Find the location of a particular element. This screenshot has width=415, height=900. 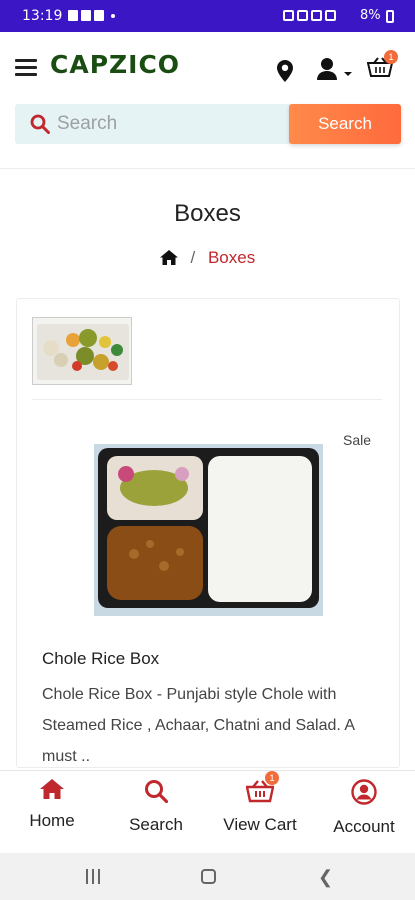

system-nav-bar: ❮ is located at coordinates (207, 876).